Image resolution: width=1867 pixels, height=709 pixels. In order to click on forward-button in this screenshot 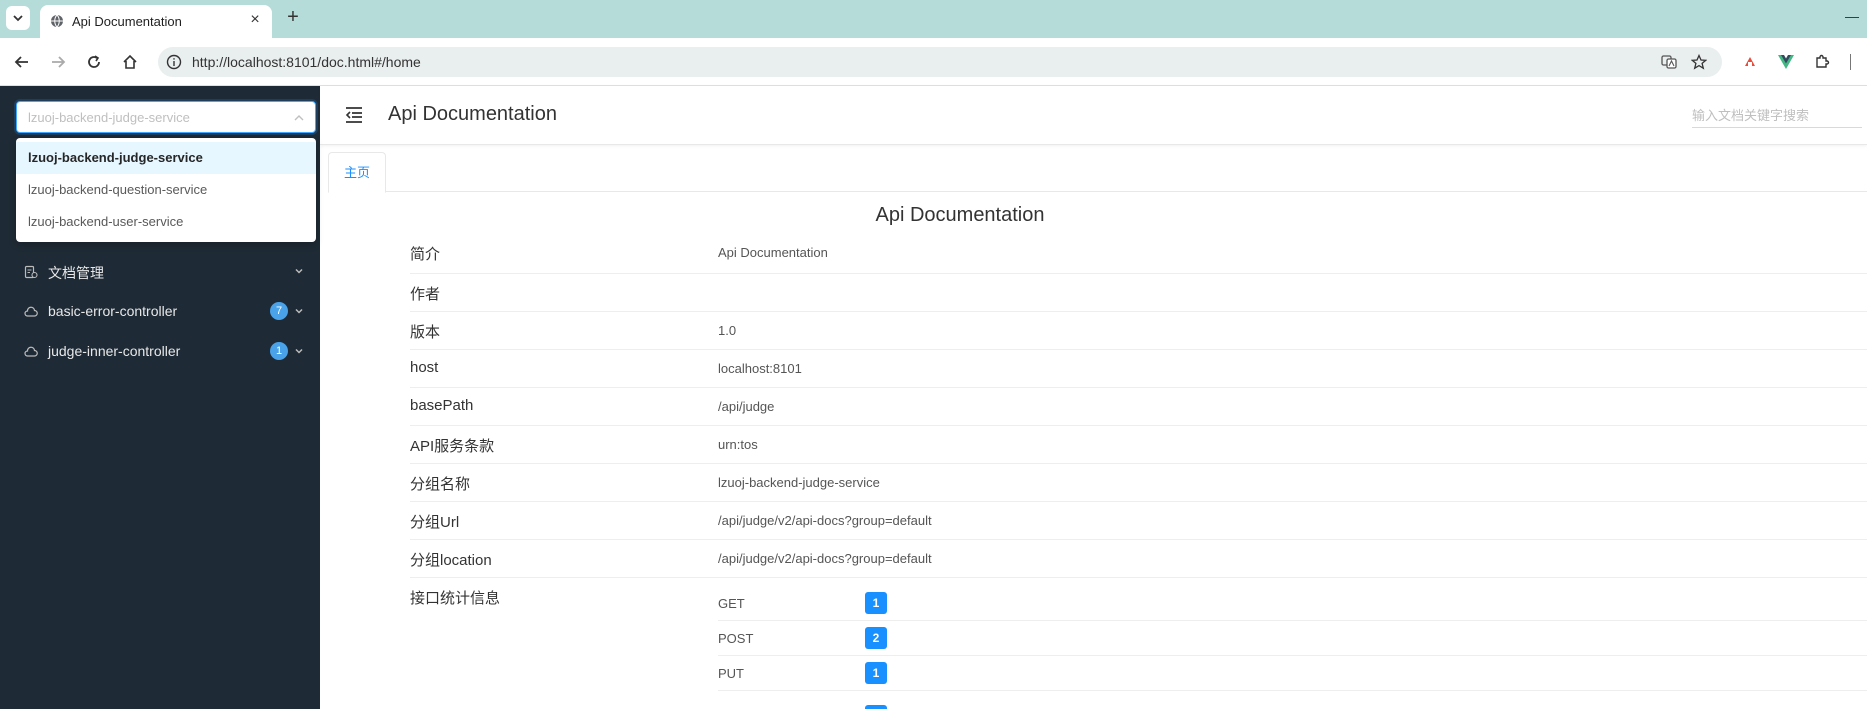, I will do `click(58, 62)`.